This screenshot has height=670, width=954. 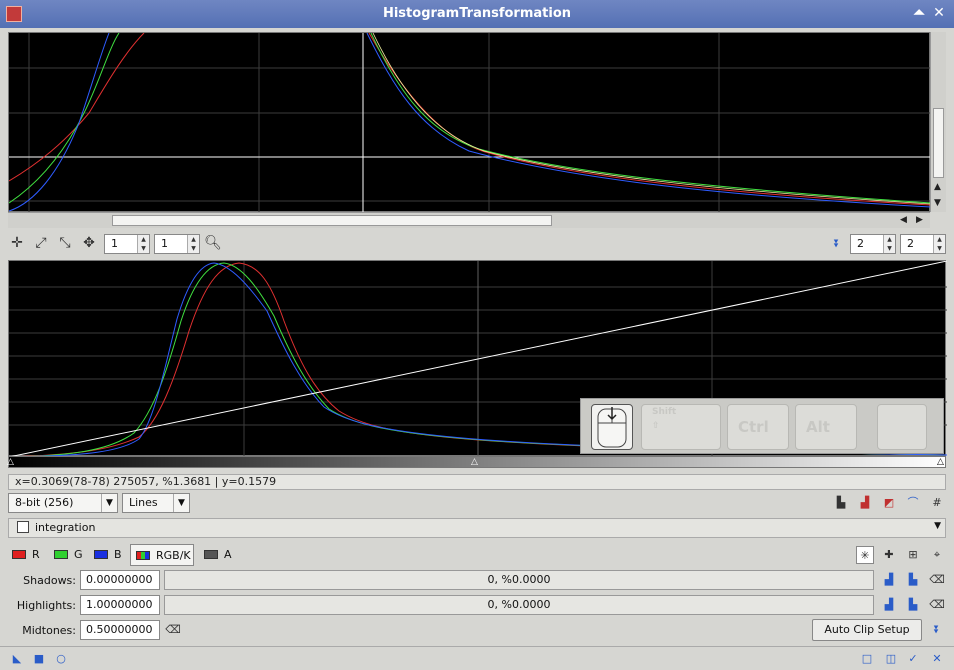 I want to click on close-window-icon: ✕, so click(x=939, y=13).